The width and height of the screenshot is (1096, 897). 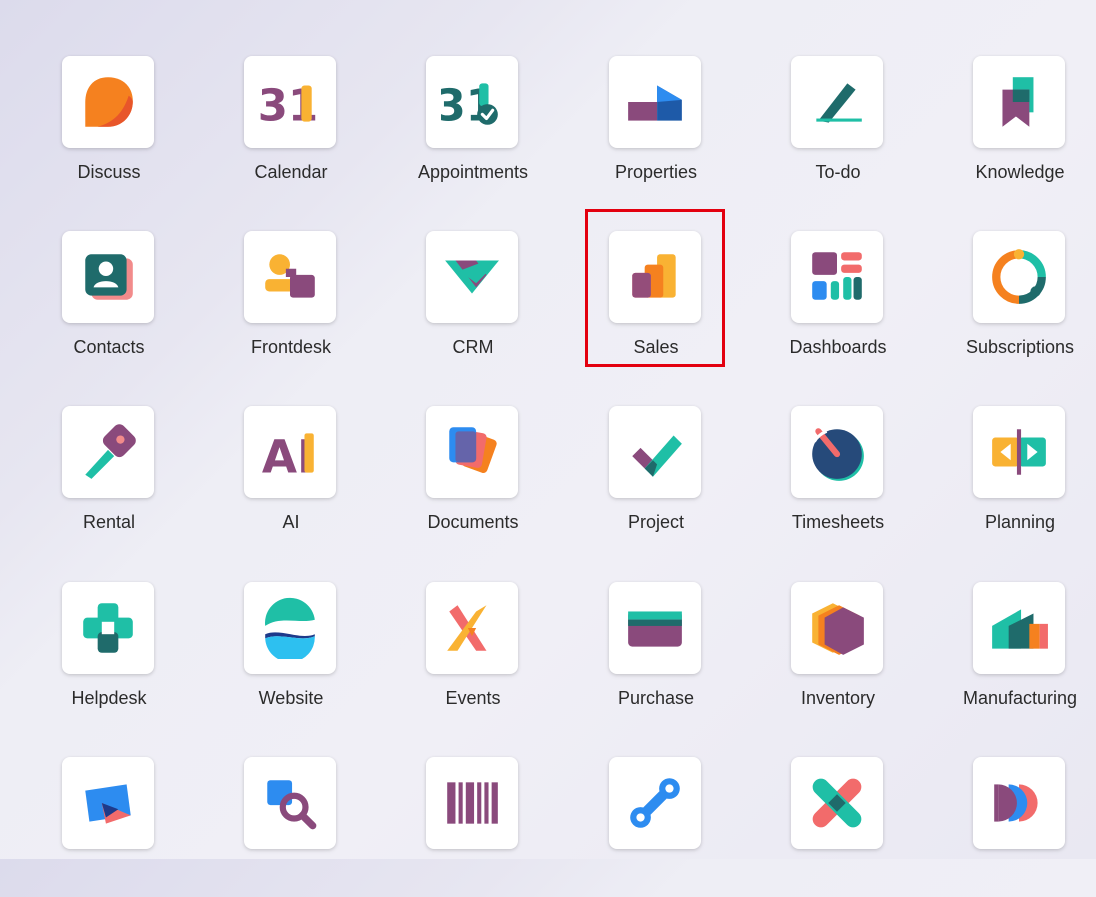 What do you see at coordinates (291, 522) in the screenshot?
I see `app-label: AI` at bounding box center [291, 522].